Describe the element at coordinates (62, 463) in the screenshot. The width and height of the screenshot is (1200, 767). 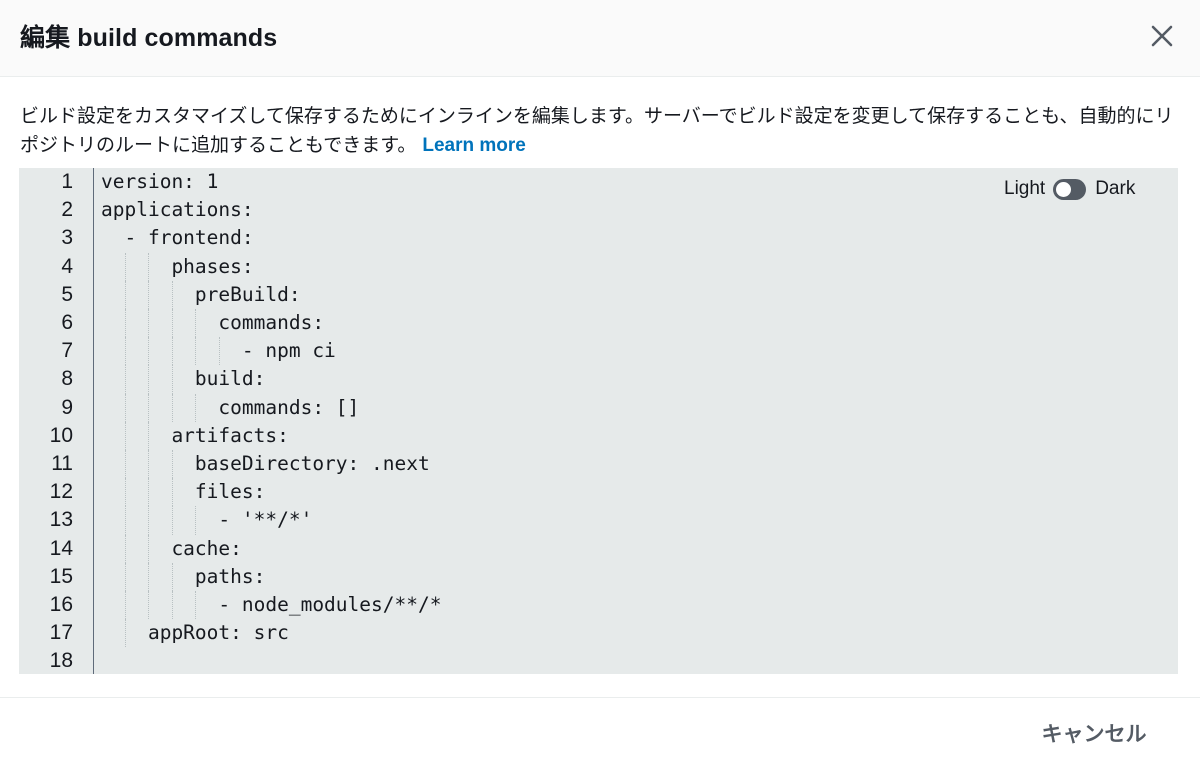
I see `line-number: 11` at that location.